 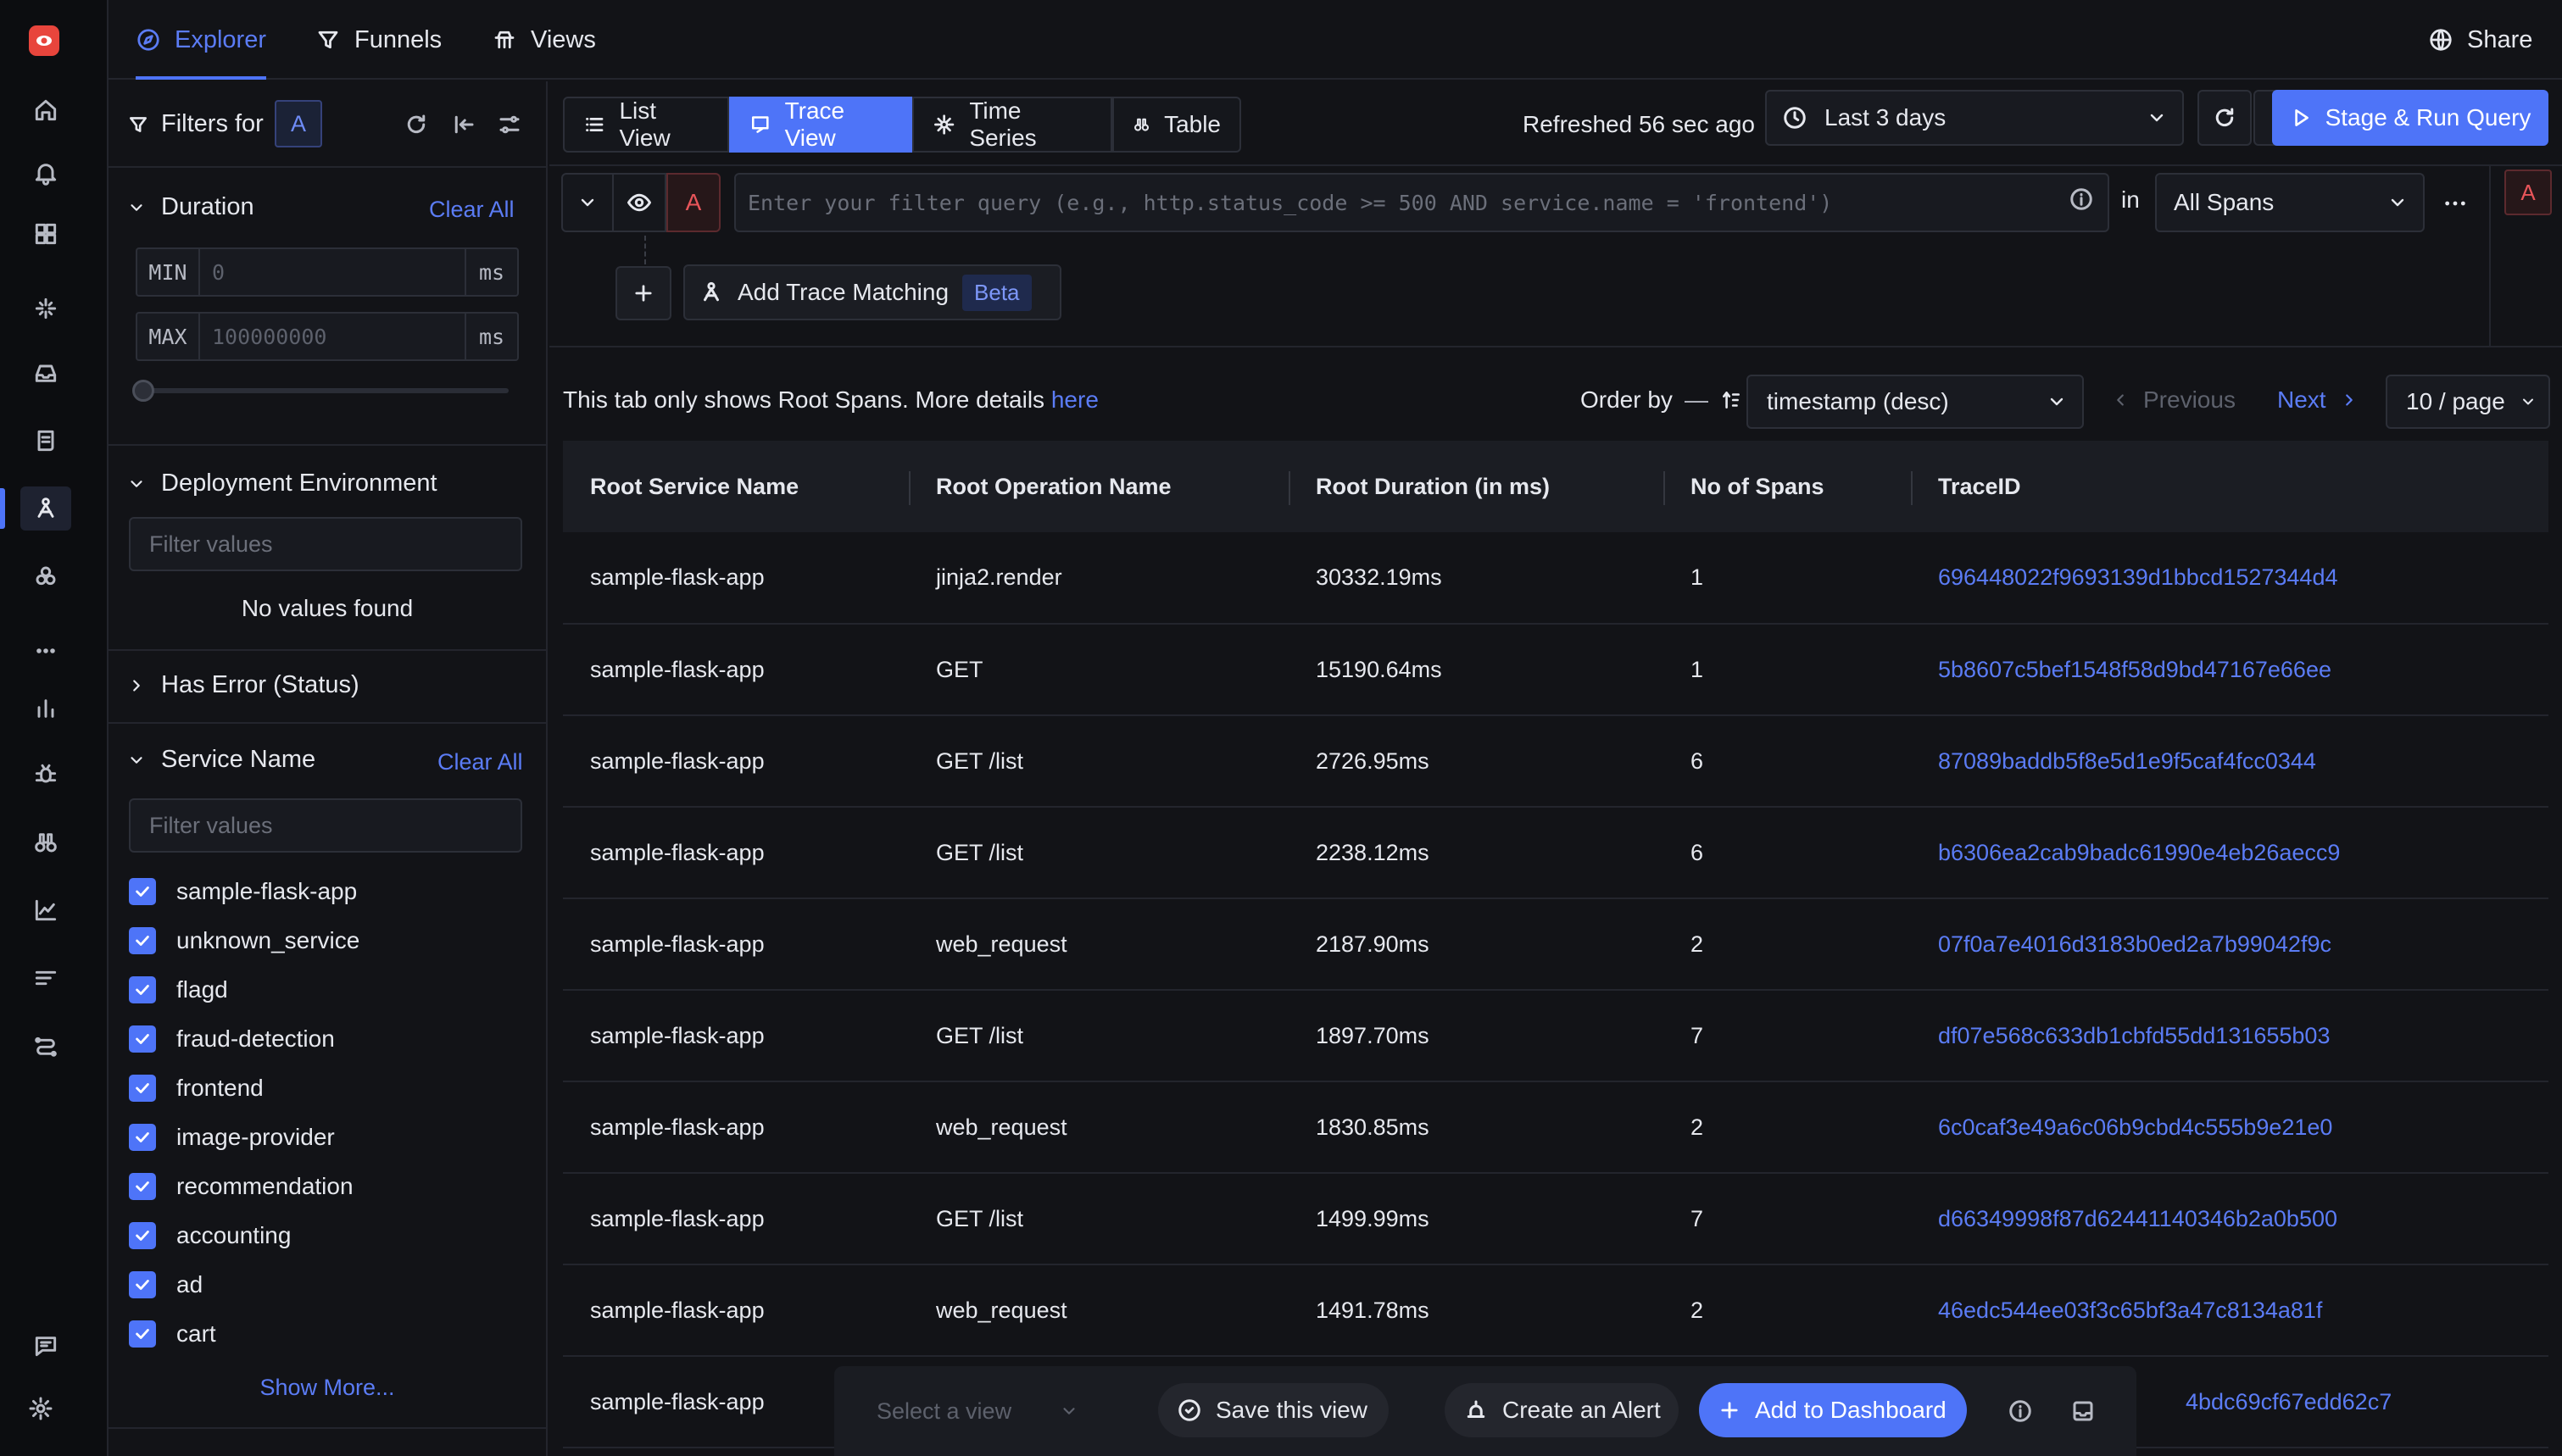 I want to click on more-icon, so click(x=45, y=651).